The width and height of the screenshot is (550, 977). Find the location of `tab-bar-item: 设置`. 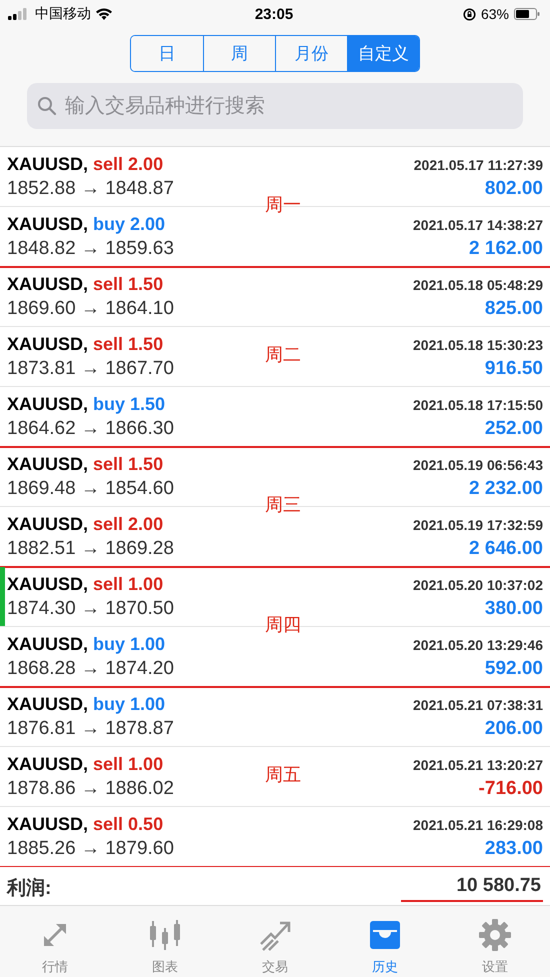

tab-bar-item: 设置 is located at coordinates (495, 941).